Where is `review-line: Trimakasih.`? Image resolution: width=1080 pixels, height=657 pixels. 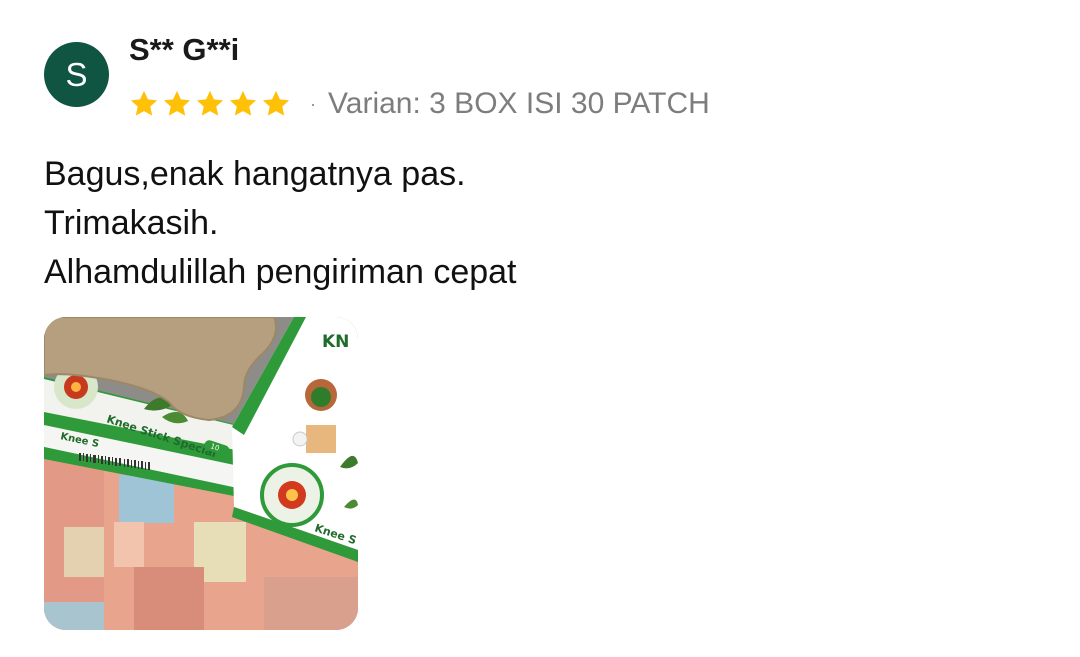 review-line: Trimakasih. is located at coordinates (131, 223).